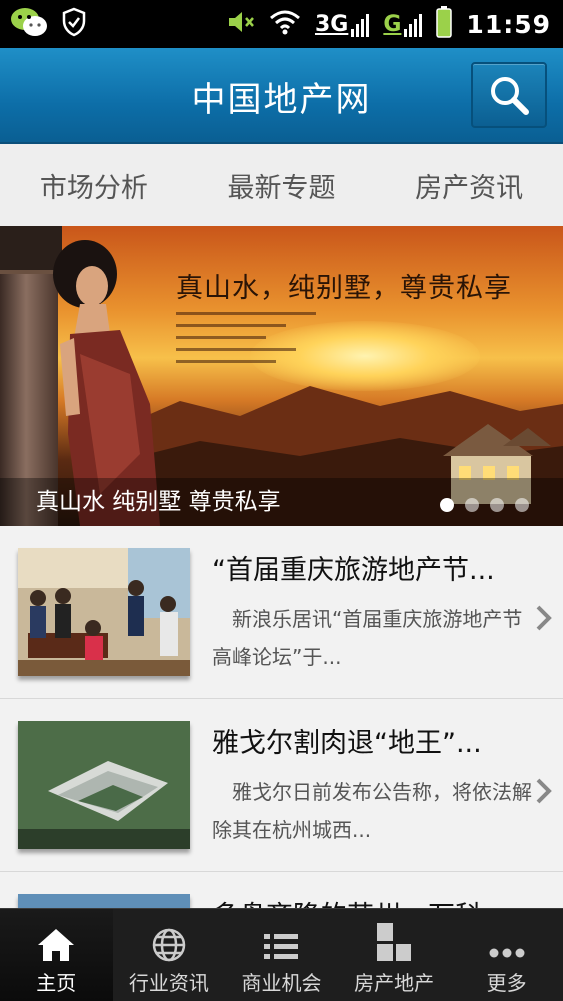 The width and height of the screenshot is (563, 1001). What do you see at coordinates (344, 288) in the screenshot?
I see `banner-headline: 真山水，纯别墅，尊贵私享` at bounding box center [344, 288].